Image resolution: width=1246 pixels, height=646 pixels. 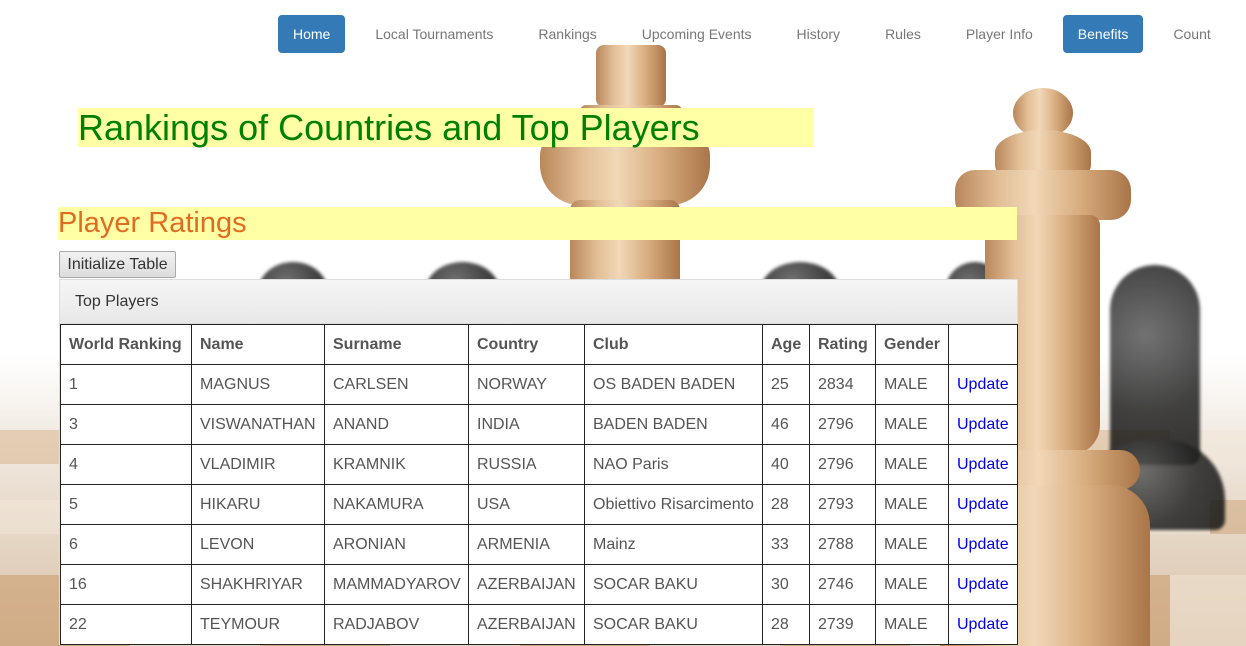 I want to click on cell-country: RUSSIA, so click(x=526, y=464).